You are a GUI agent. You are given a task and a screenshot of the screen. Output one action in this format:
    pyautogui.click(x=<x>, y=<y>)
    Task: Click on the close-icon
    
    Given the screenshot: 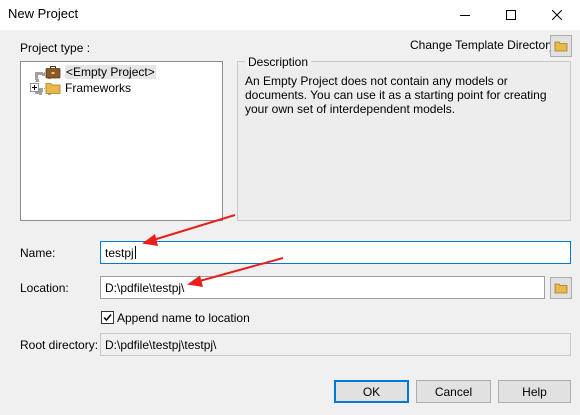 What is the action you would take?
    pyautogui.click(x=557, y=15)
    